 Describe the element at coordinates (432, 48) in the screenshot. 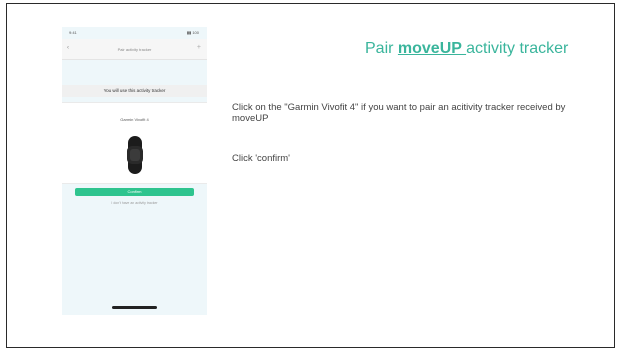

I see `title-brand: moveUP` at that location.